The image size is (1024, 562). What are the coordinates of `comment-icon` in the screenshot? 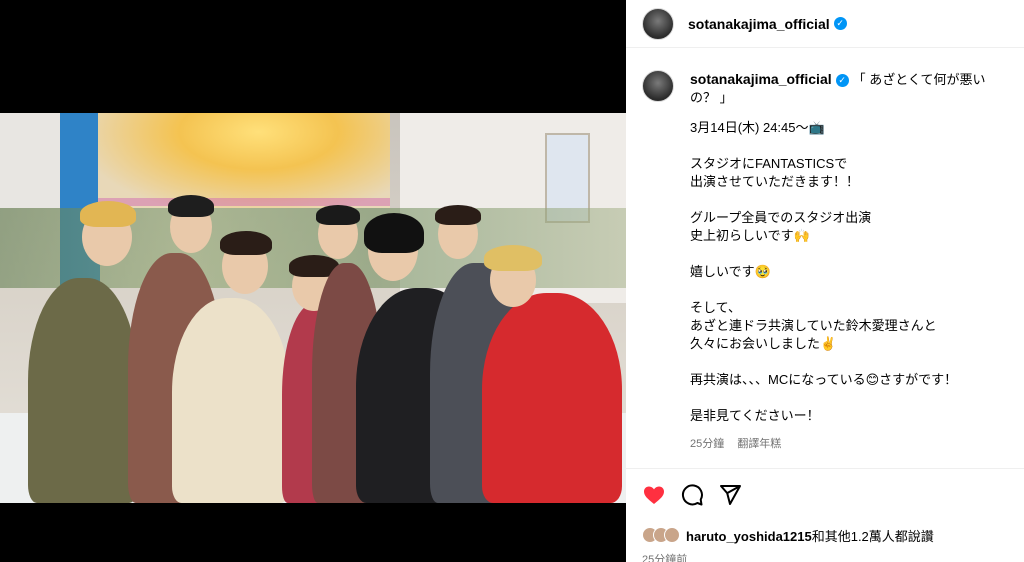 It's located at (692, 495).